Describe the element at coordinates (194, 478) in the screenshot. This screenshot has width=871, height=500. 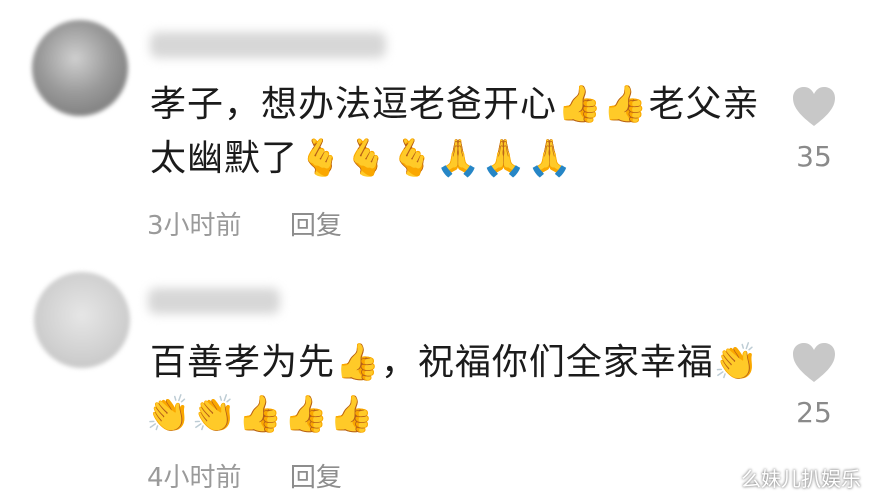
I see `timestamp: 4小时前` at that location.